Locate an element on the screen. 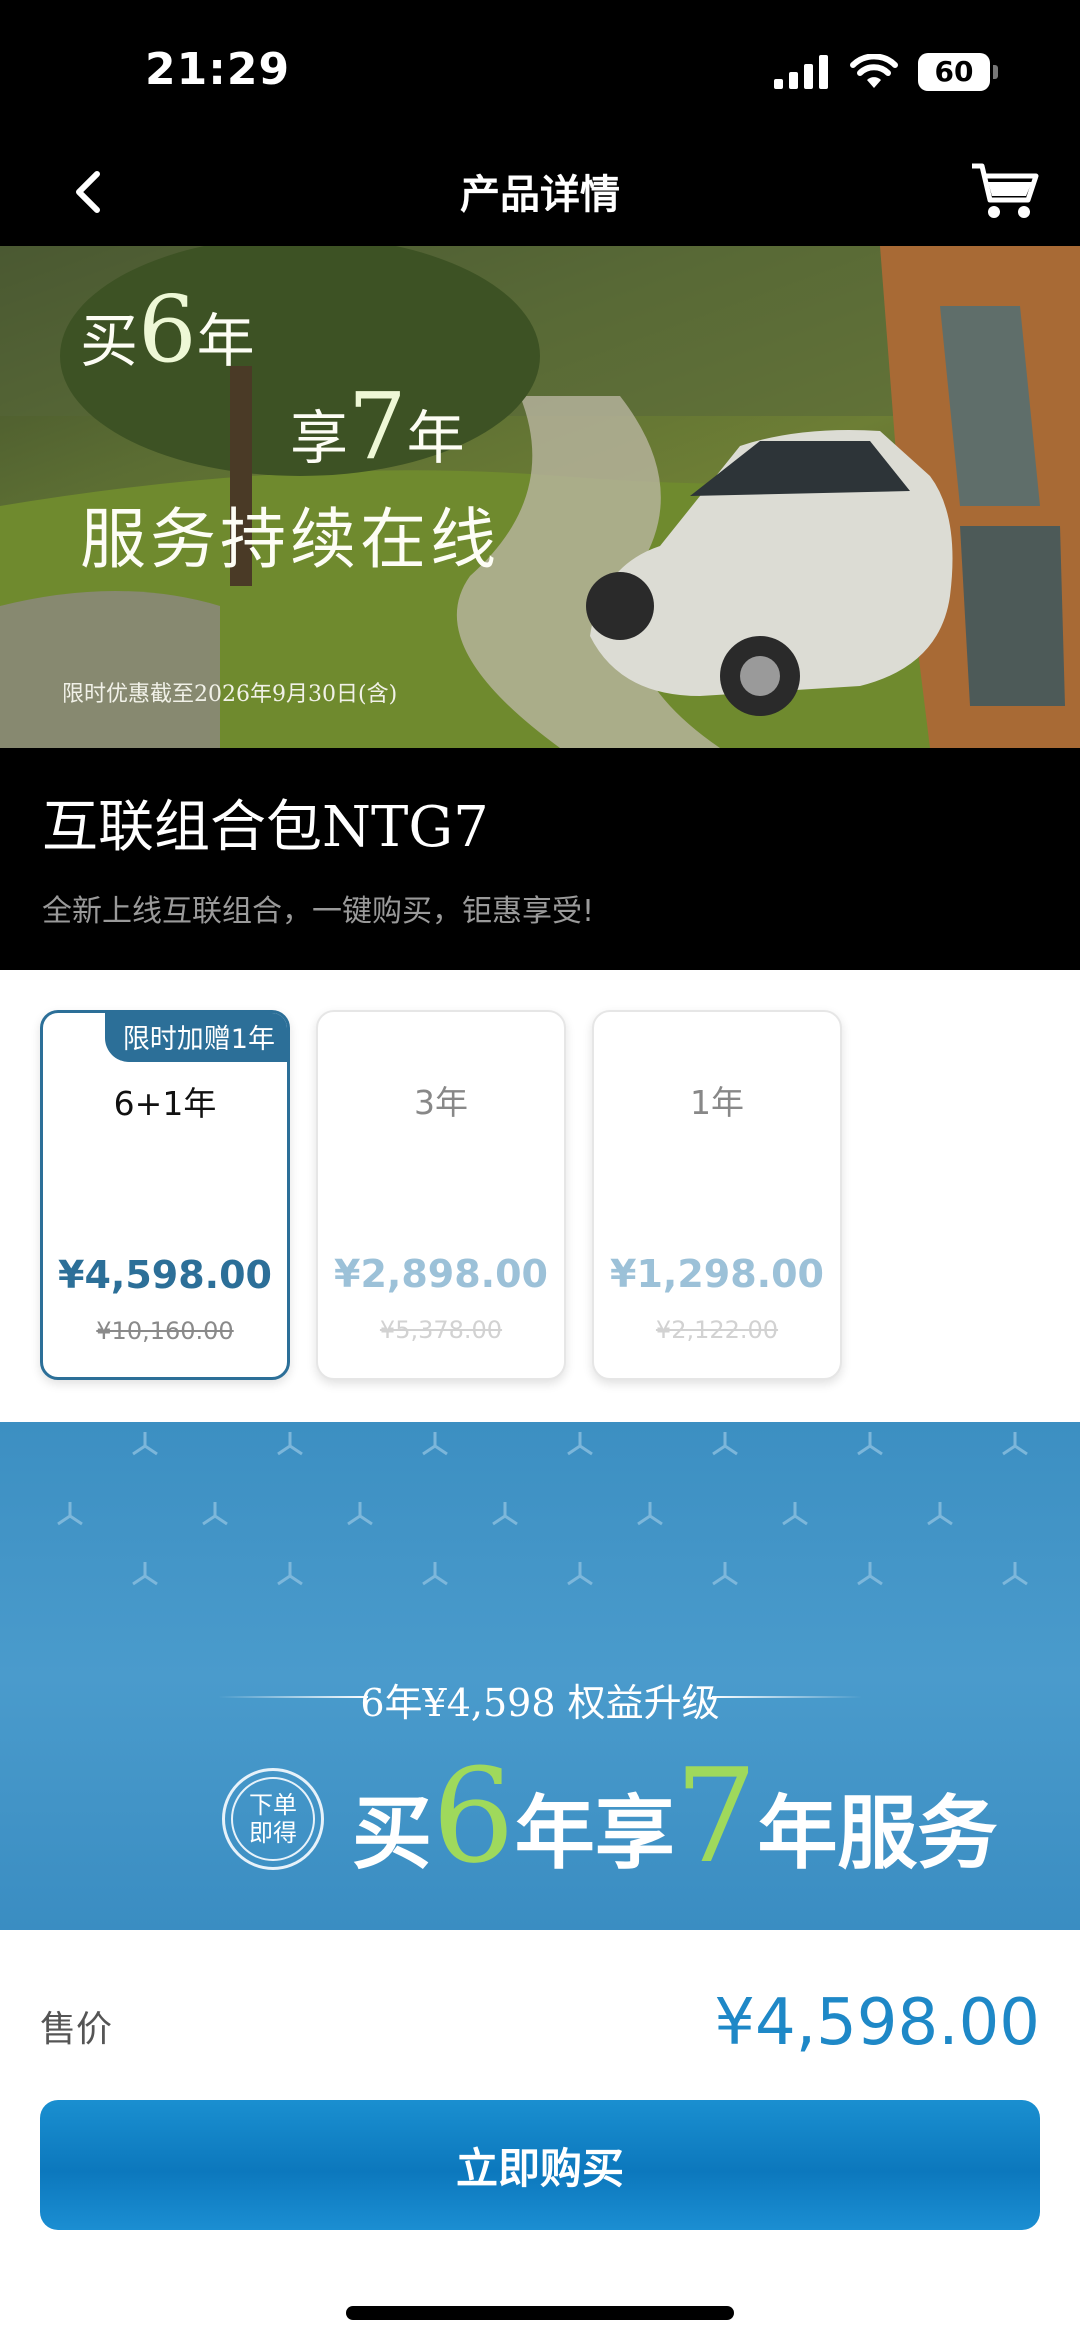 The height and width of the screenshot is (2341, 1080). promo-seal: 下单 即得 is located at coordinates (273, 1819).